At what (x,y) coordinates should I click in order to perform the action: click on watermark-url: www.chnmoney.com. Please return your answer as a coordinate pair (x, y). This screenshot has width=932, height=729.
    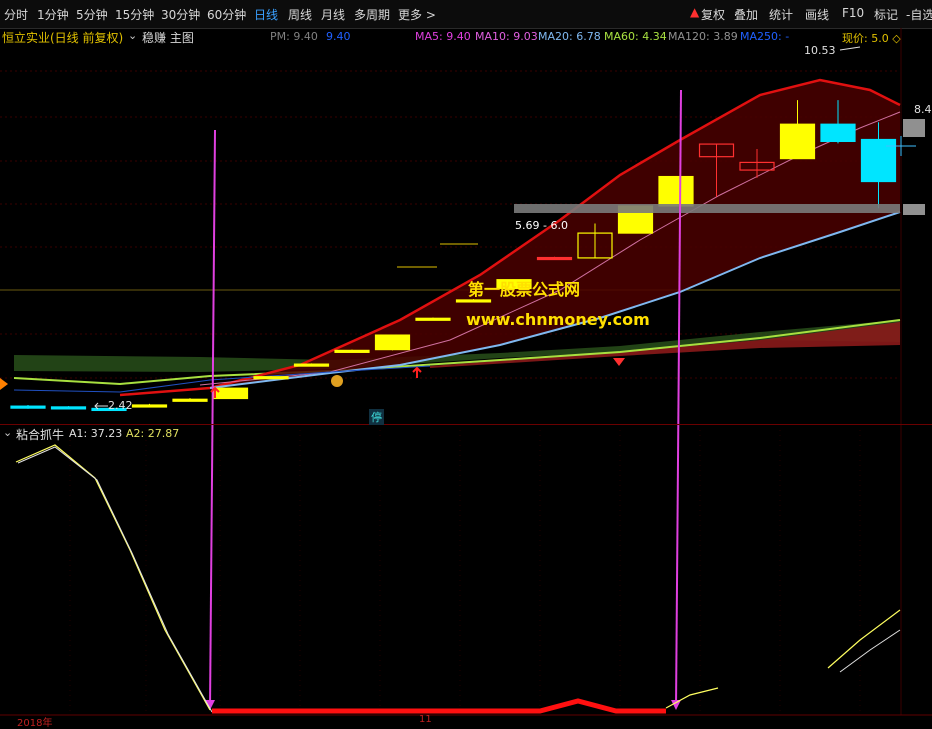
    Looking at the image, I should click on (558, 319).